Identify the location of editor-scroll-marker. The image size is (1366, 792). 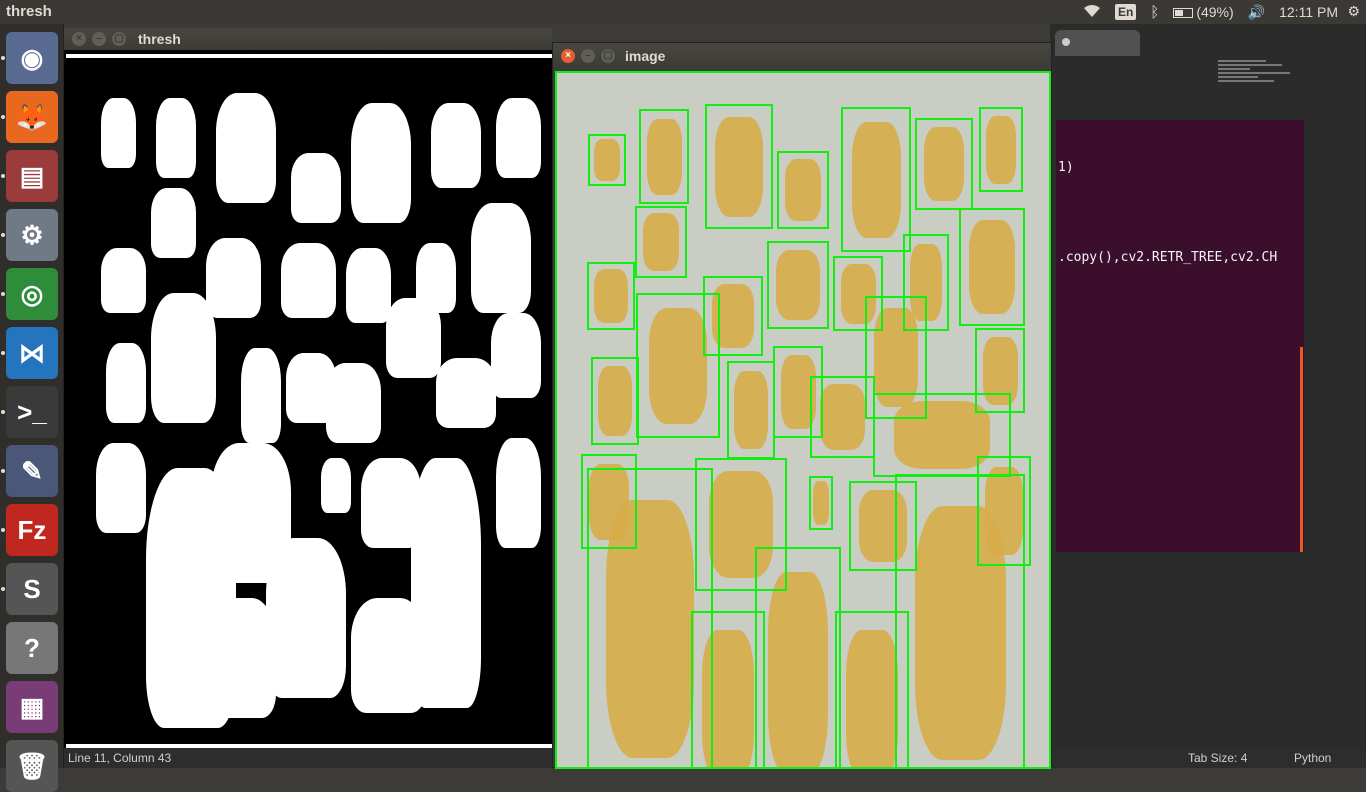
(1301, 449).